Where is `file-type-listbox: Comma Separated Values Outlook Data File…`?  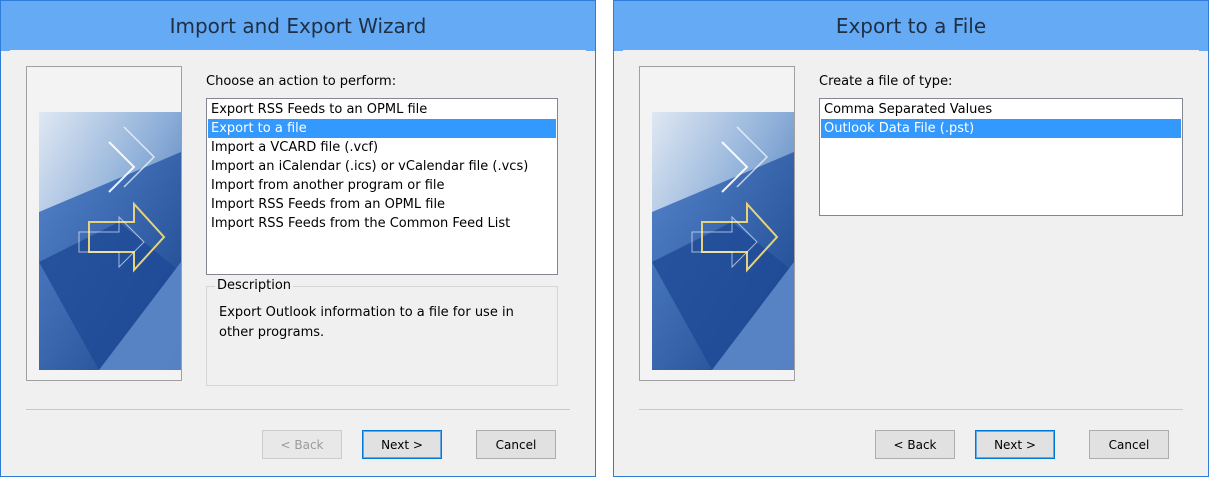 file-type-listbox: Comma Separated Values Outlook Data File… is located at coordinates (1001, 157).